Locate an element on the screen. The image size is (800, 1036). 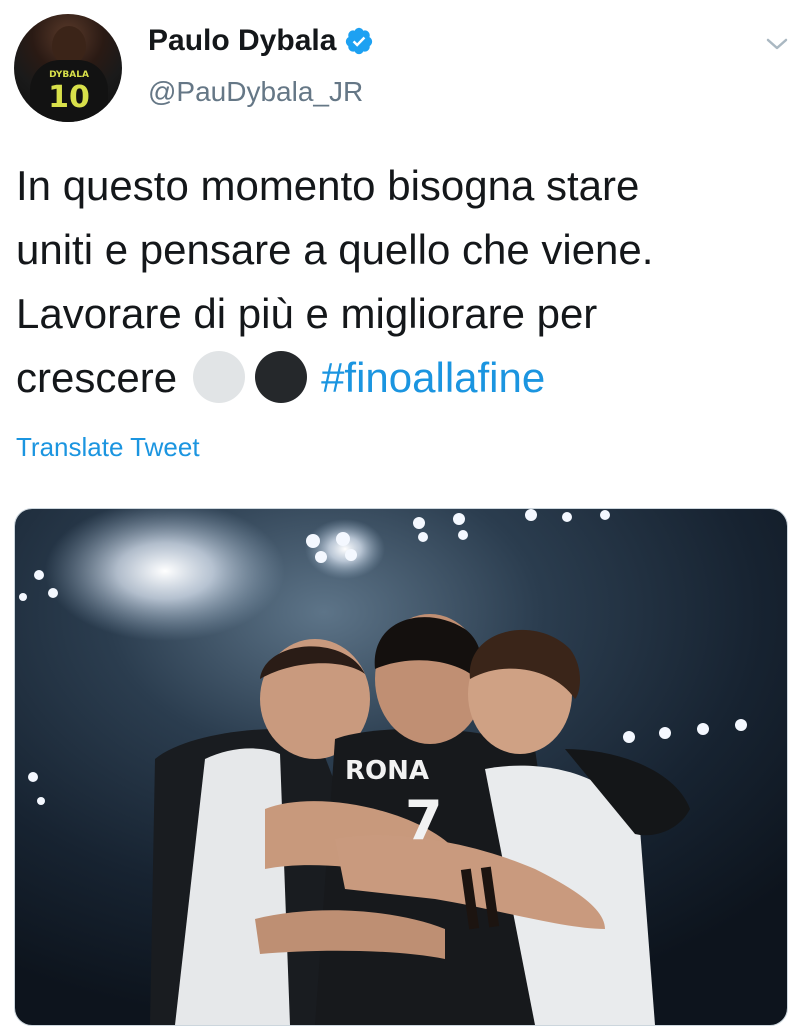
tweet-last-line: crescere #finoallafine is located at coordinates (401, 378).